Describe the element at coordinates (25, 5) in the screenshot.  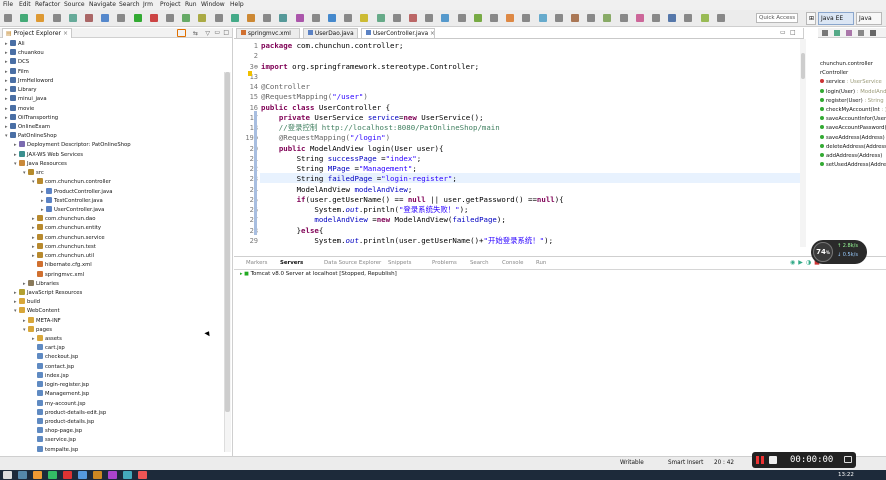
I see `menu-edit: Edit` at that location.